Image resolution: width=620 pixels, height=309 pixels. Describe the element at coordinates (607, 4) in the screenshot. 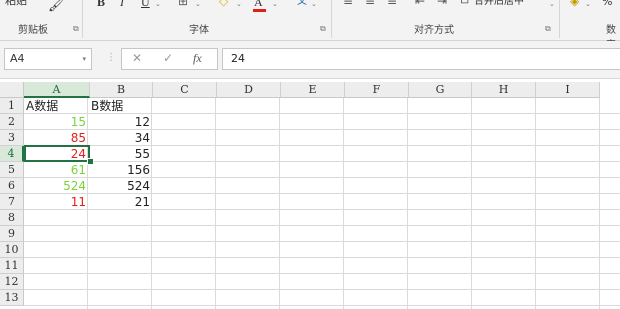

I see `percent-button: %` at that location.